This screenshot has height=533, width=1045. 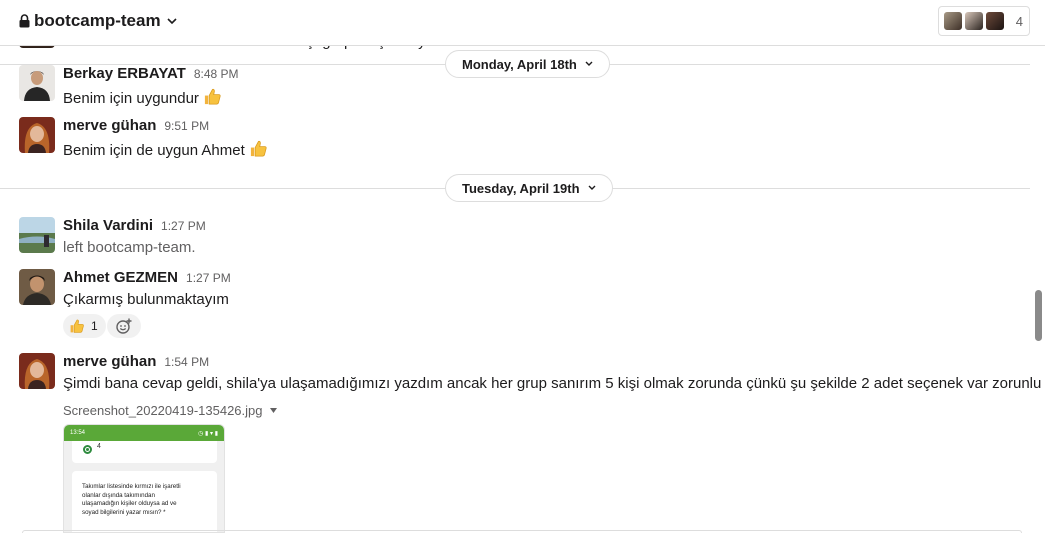 What do you see at coordinates (146, 299) in the screenshot?
I see `message-text: Çıkarmış bulunmaktayım` at bounding box center [146, 299].